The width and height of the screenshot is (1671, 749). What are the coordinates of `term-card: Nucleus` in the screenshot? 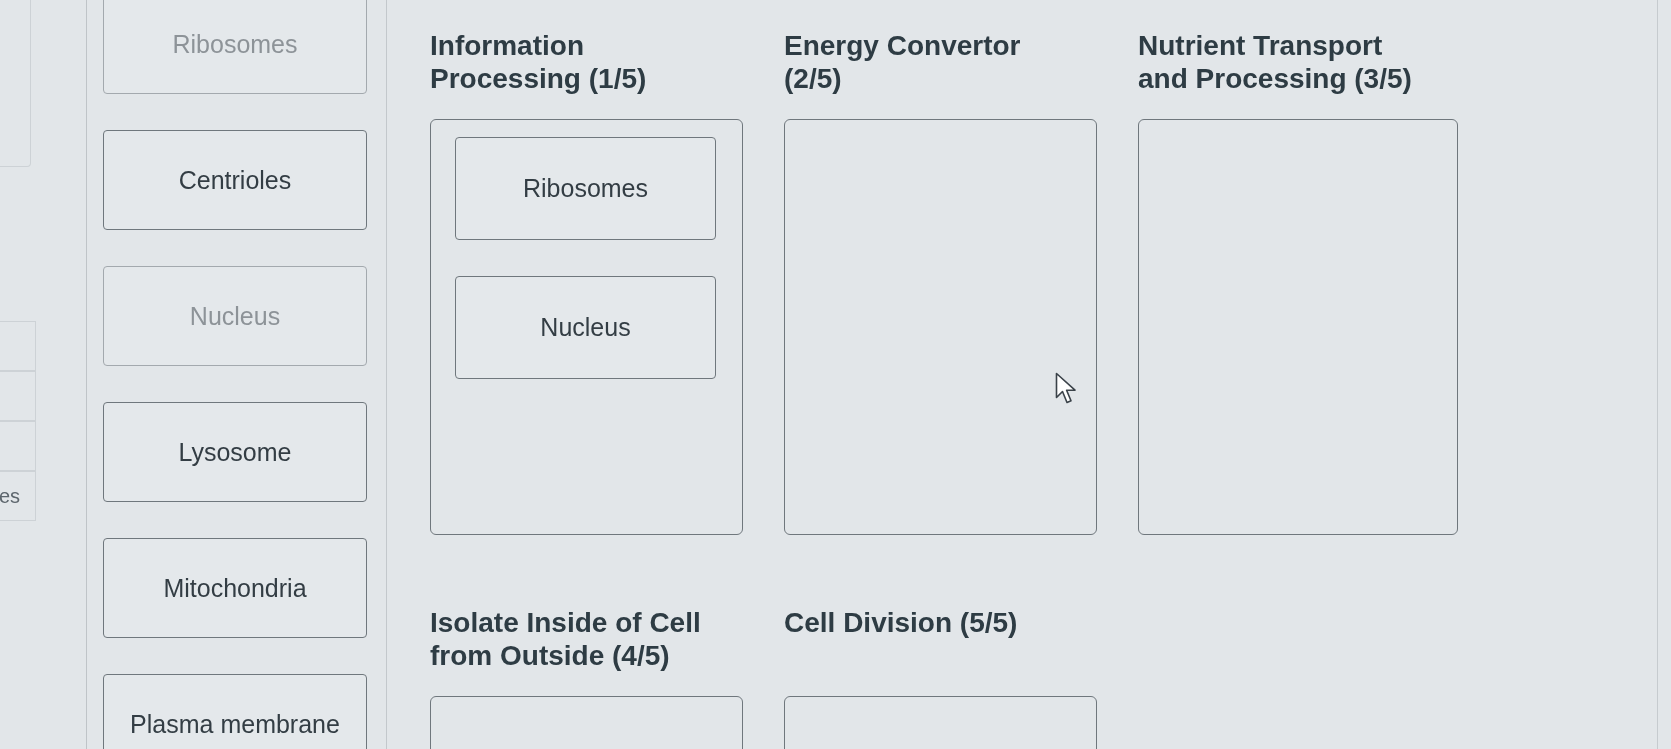 It's located at (585, 327).